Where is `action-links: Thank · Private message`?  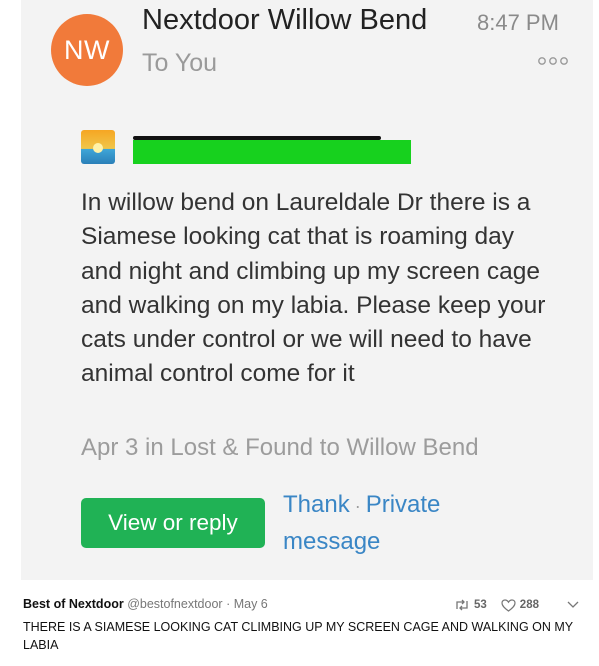
action-links: Thank · Private message is located at coordinates (388, 523).